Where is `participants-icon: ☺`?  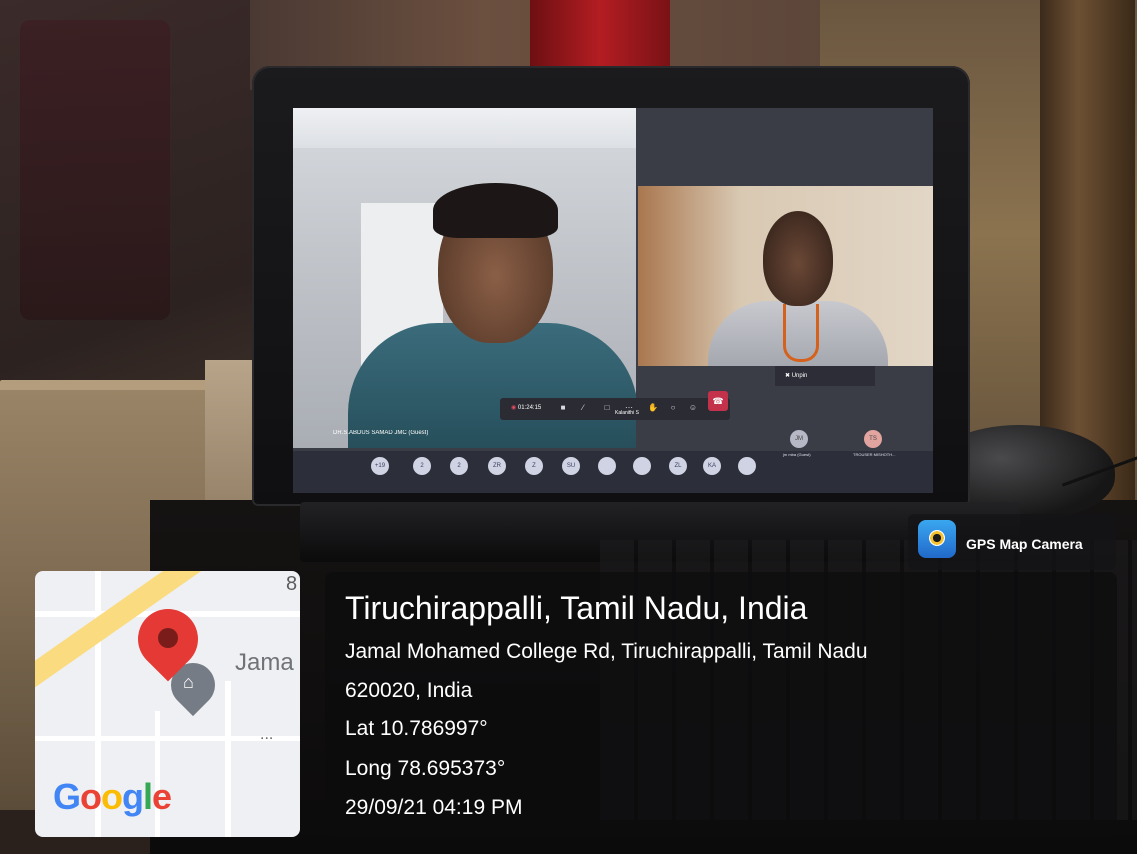 participants-icon: ☺ is located at coordinates (693, 408).